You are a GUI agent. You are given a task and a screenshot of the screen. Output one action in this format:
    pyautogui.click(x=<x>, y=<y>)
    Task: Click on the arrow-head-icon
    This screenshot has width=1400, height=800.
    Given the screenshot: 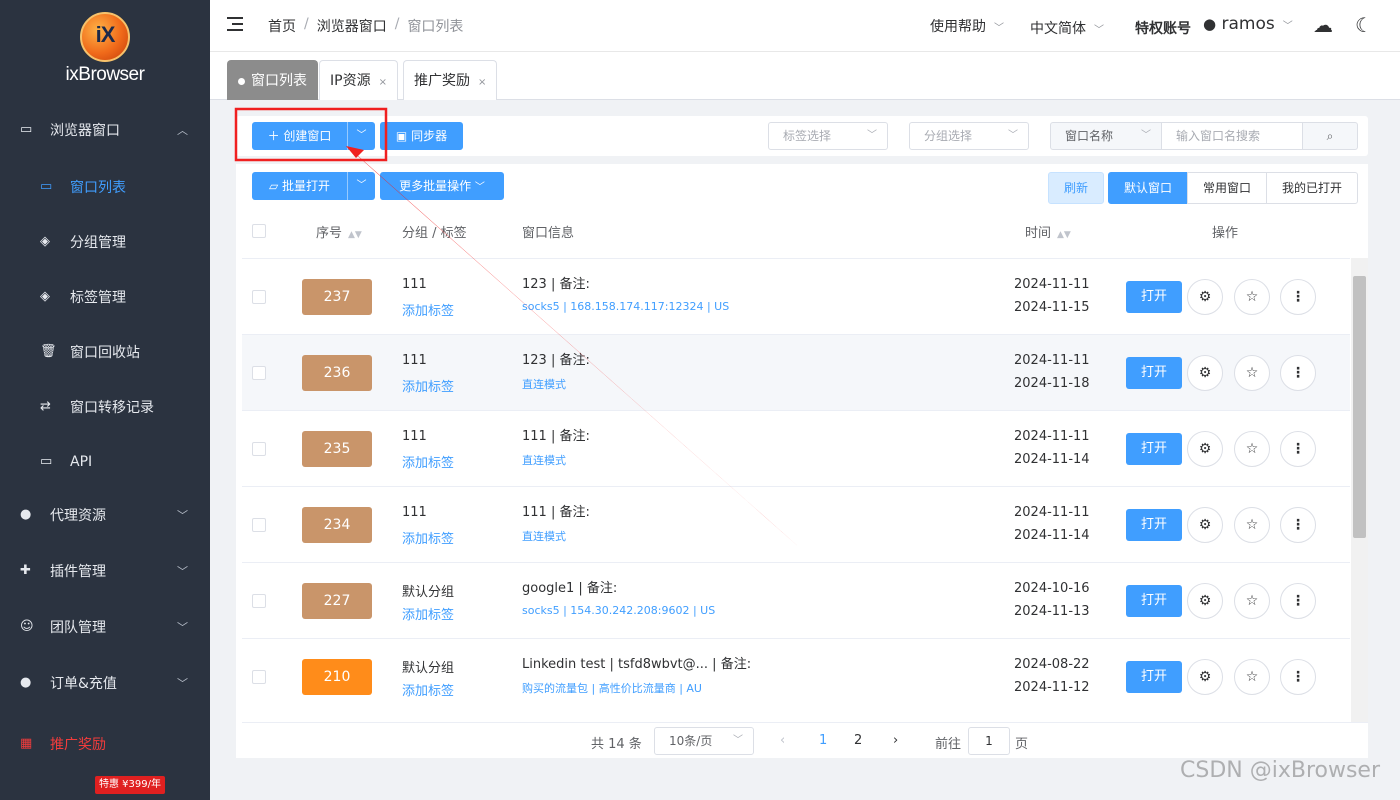 What is the action you would take?
    pyautogui.click(x=355, y=152)
    